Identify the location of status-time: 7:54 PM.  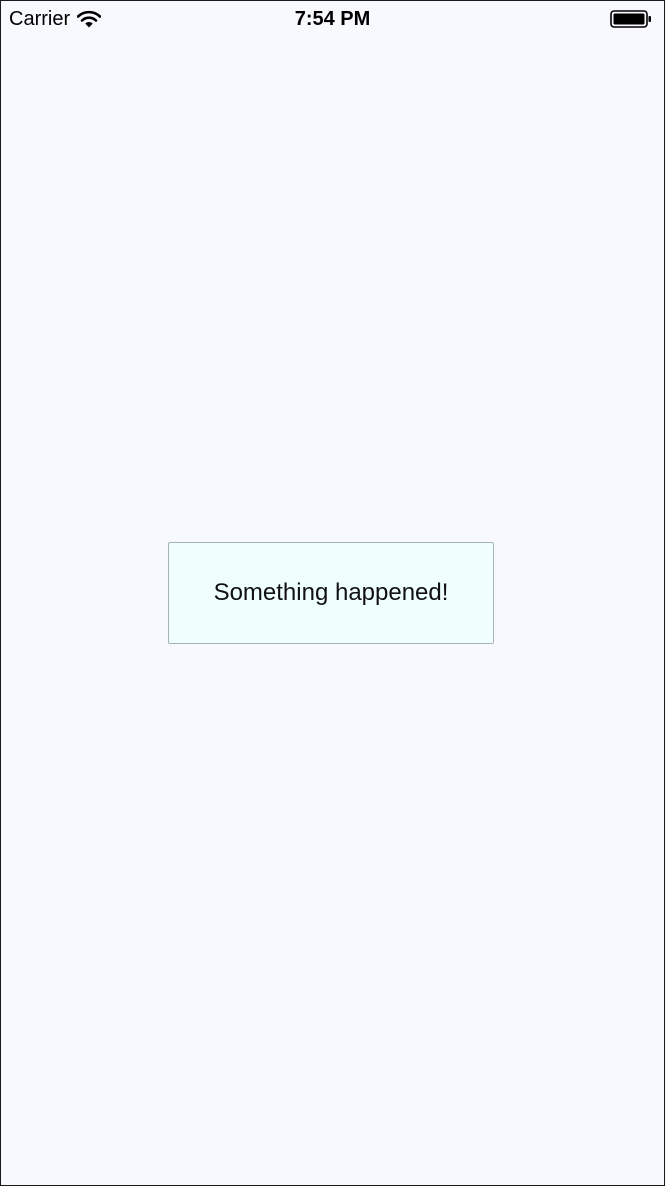
(332, 19).